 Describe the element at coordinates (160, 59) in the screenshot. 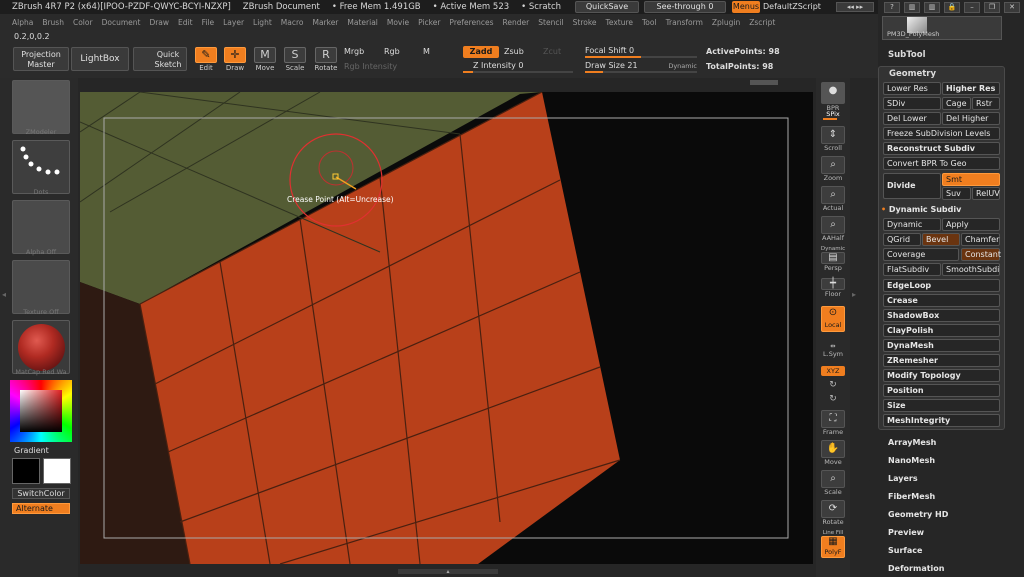

I see `quick-sketch-button: Quick Sketch` at that location.